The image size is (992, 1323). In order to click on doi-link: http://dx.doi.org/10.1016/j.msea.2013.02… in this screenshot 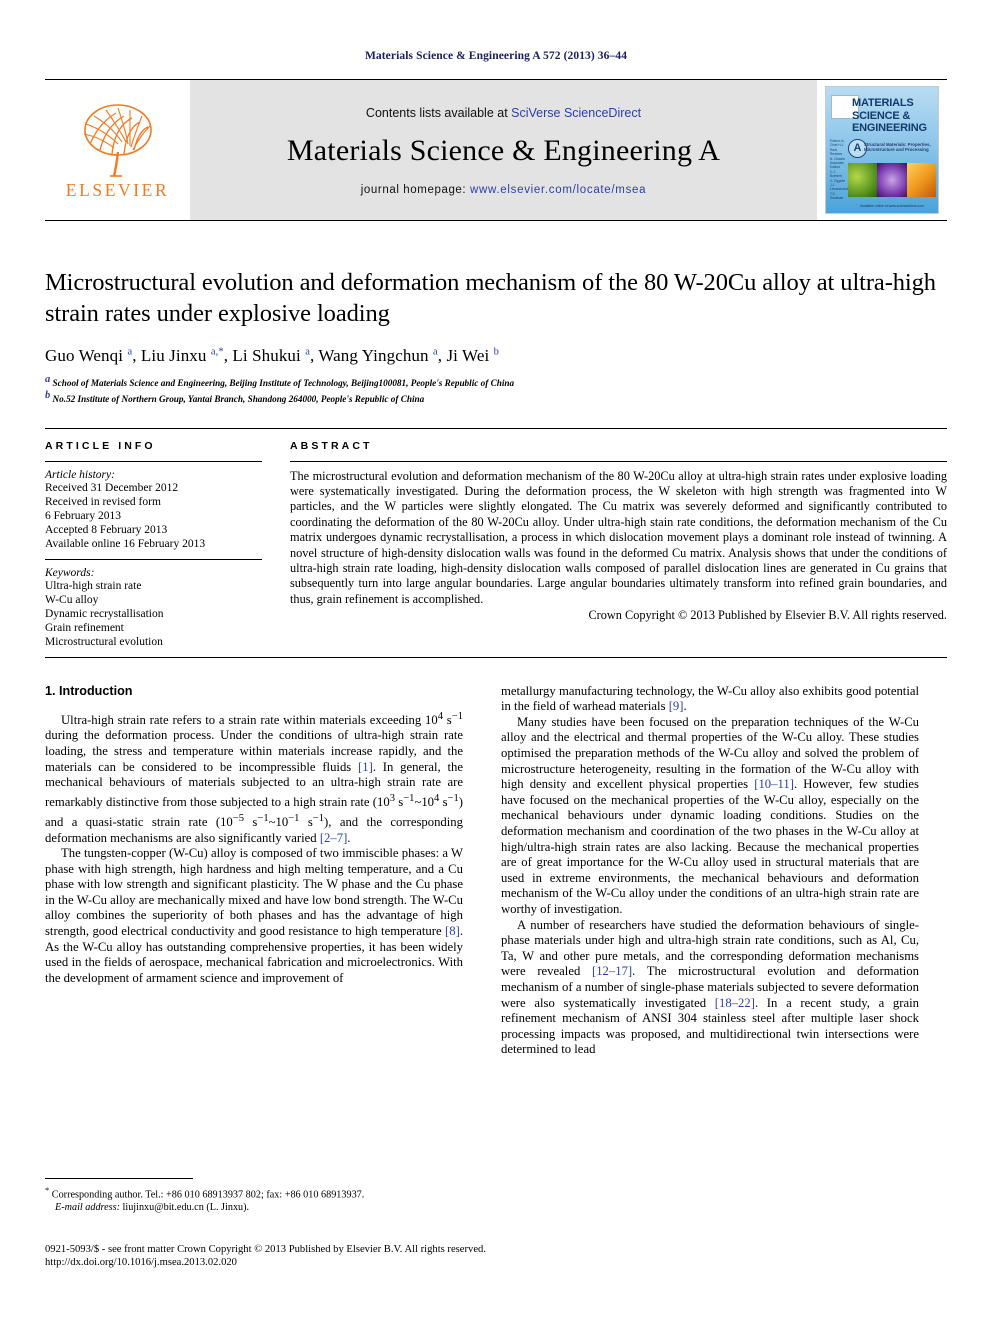, I will do `click(265, 1262)`.